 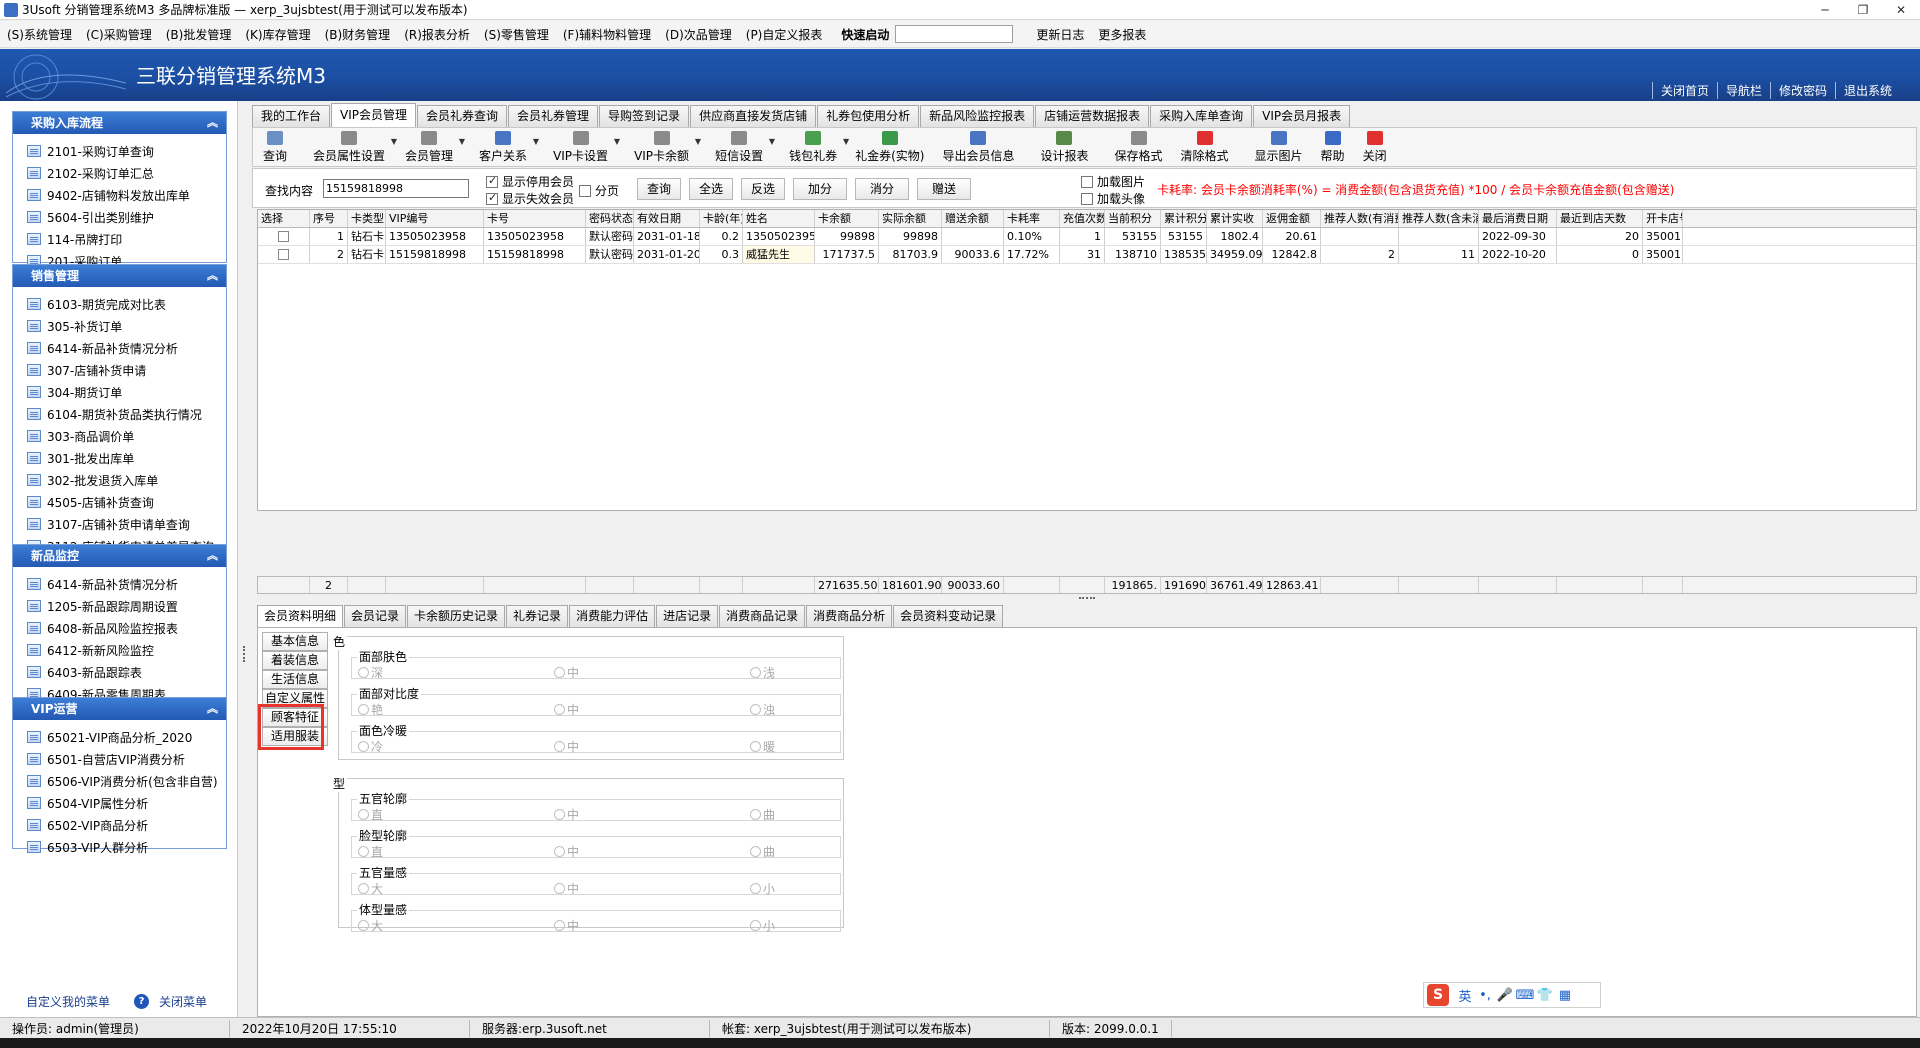 What do you see at coordinates (1184, 218) in the screenshot?
I see `grid-column-header: 累计积分` at bounding box center [1184, 218].